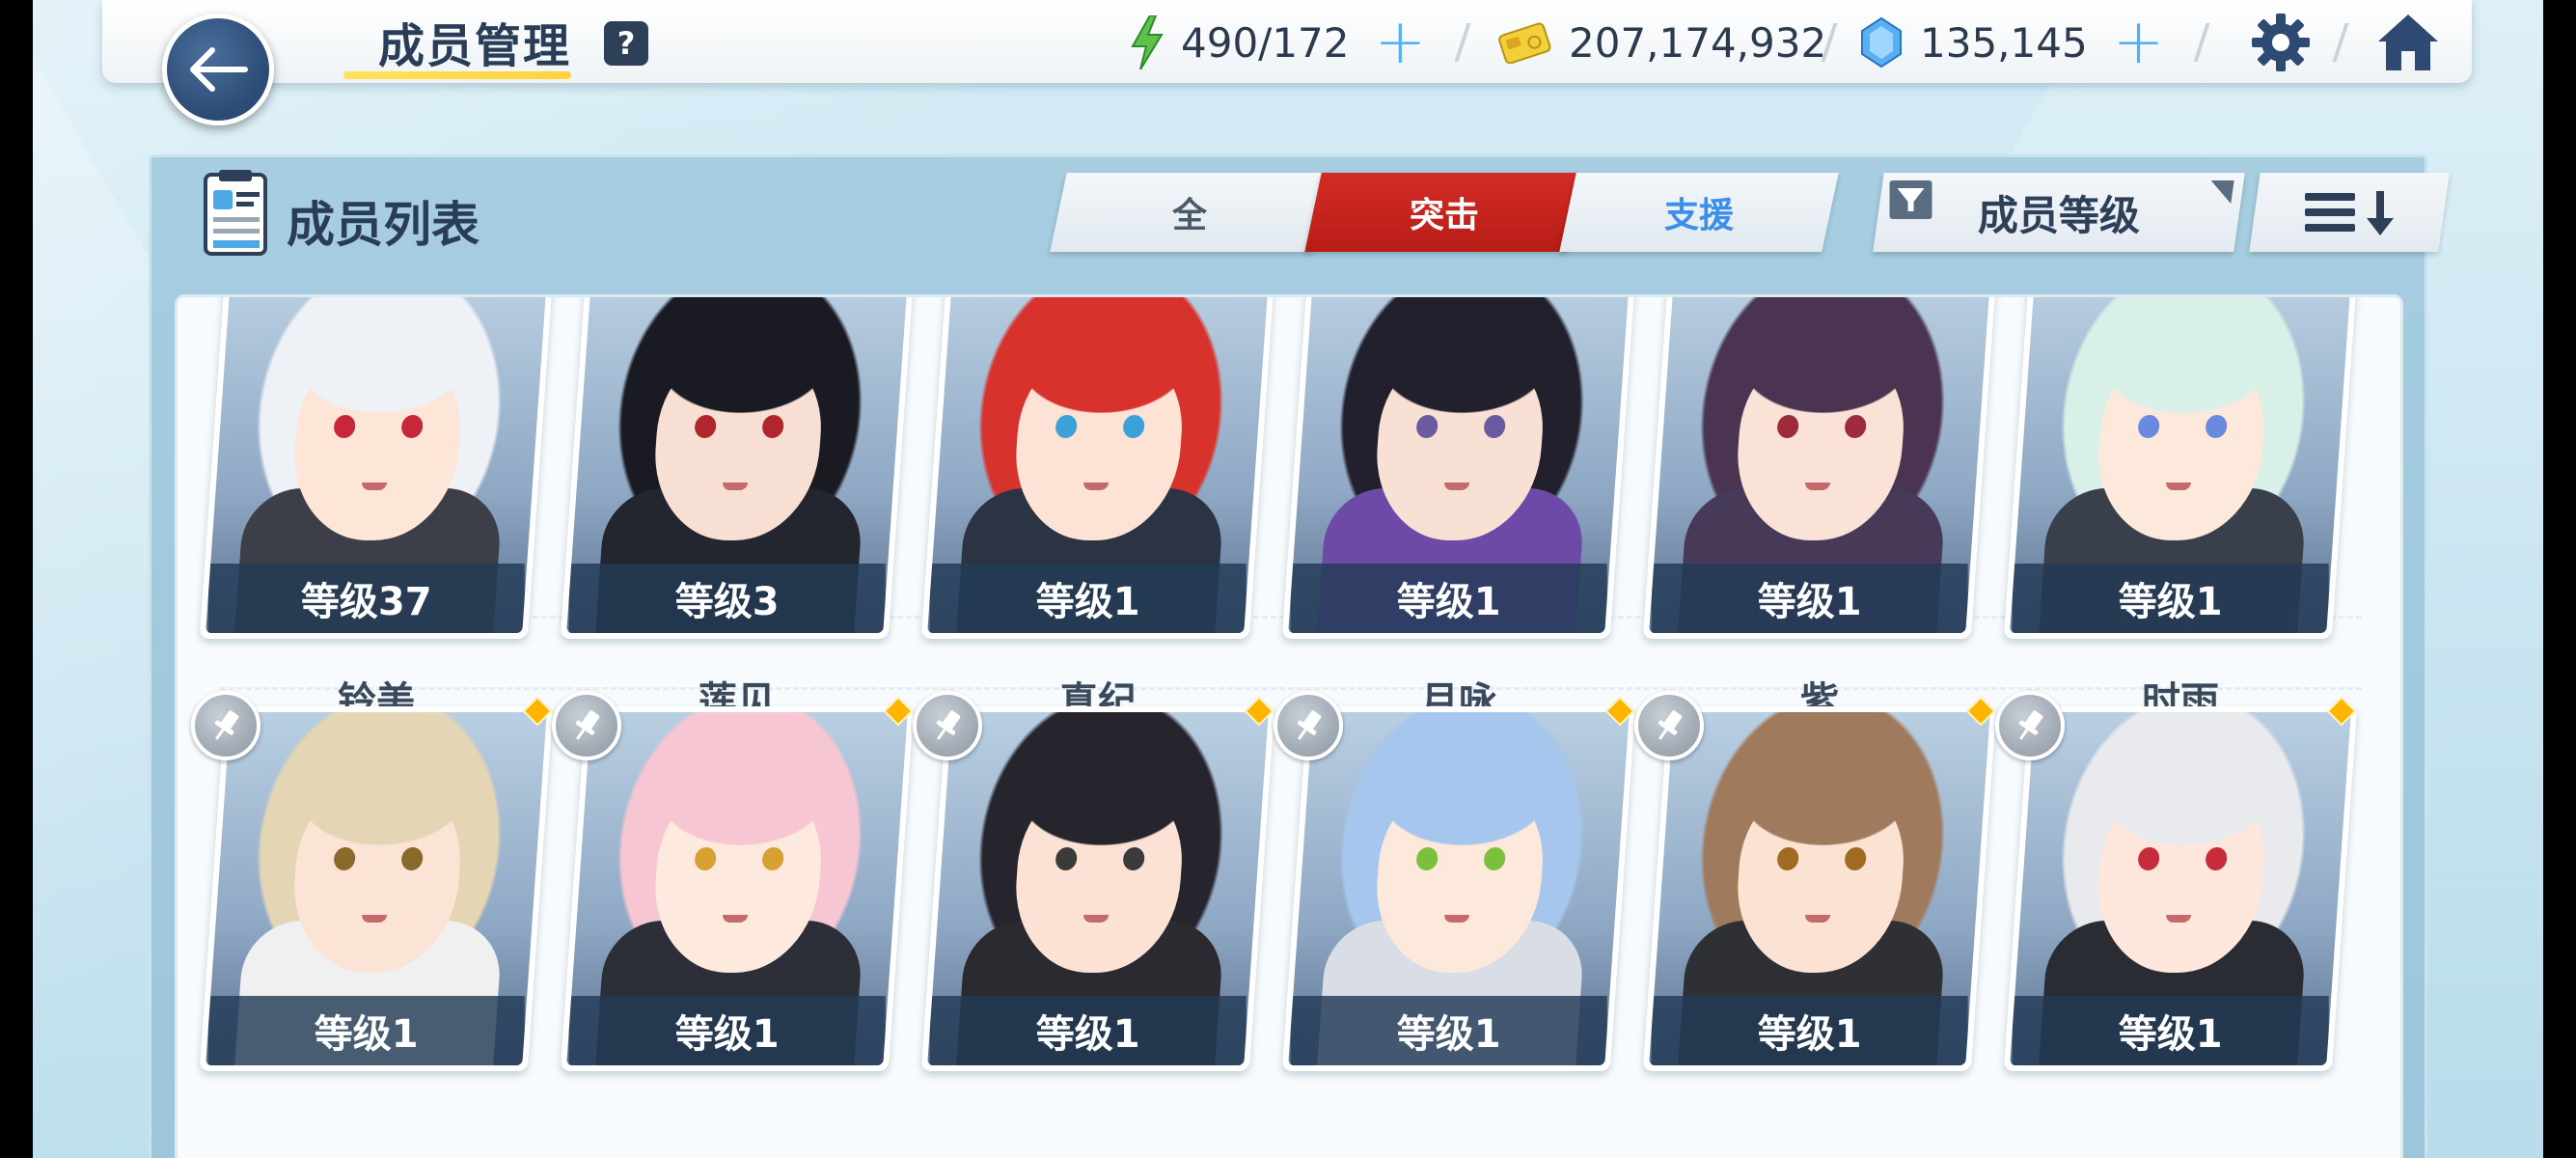 This screenshot has height=1158, width=2576. I want to click on ap-value: 490/172, so click(1265, 42).